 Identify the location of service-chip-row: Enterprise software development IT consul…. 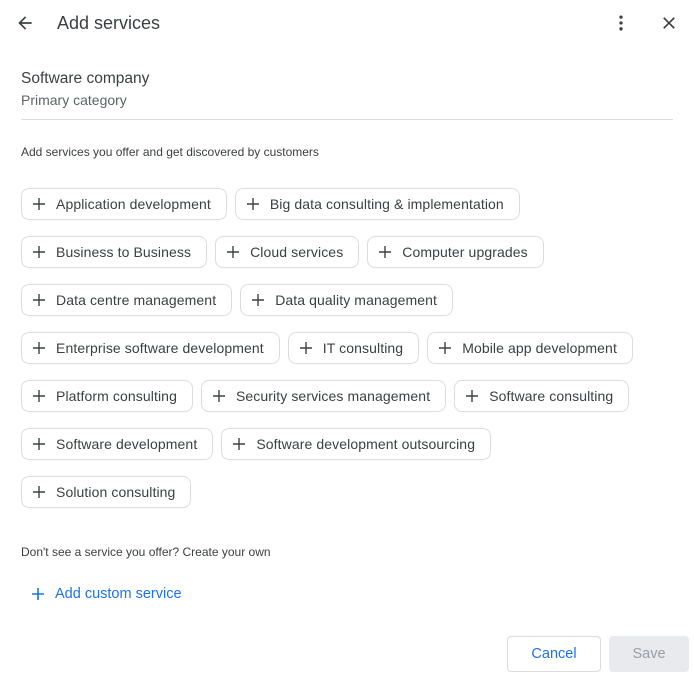
(351, 348).